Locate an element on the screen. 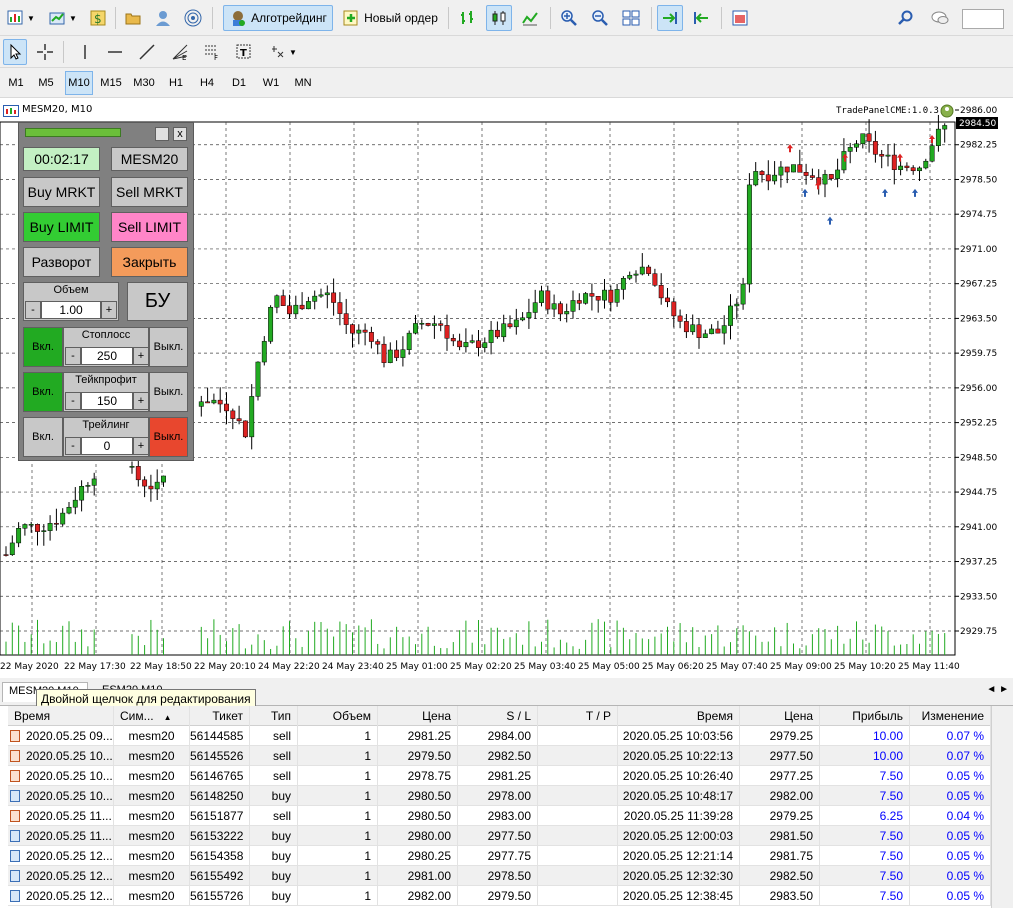  sell-limit-button: Sell LIMIT is located at coordinates (149, 227).